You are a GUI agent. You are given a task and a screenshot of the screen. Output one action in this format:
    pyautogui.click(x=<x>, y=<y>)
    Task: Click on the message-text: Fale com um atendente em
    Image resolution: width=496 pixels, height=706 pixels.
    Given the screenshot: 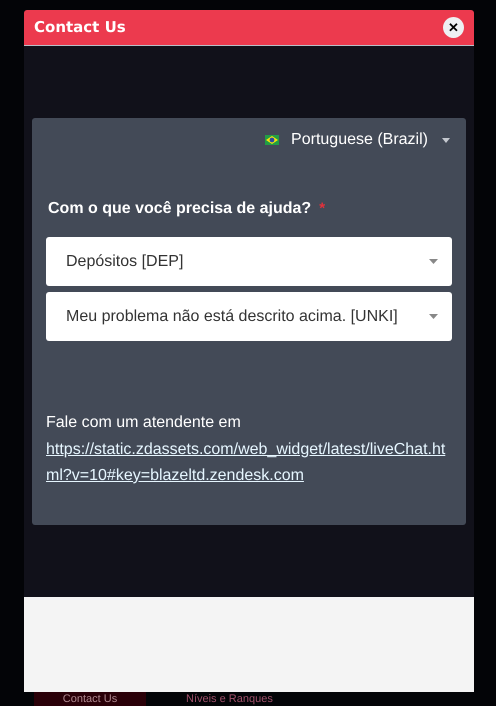 What is the action you would take?
    pyautogui.click(x=144, y=423)
    